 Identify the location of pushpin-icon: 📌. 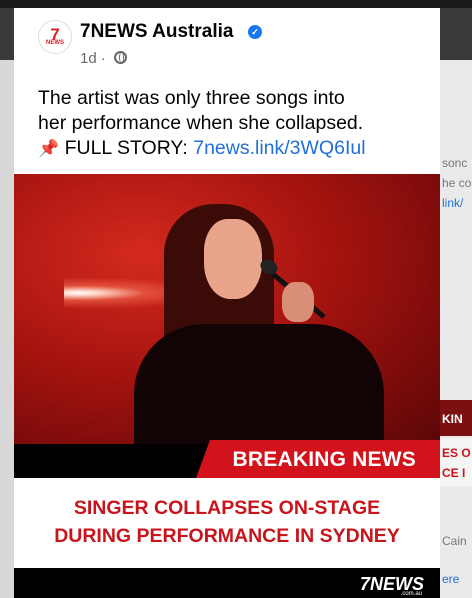
(49, 148).